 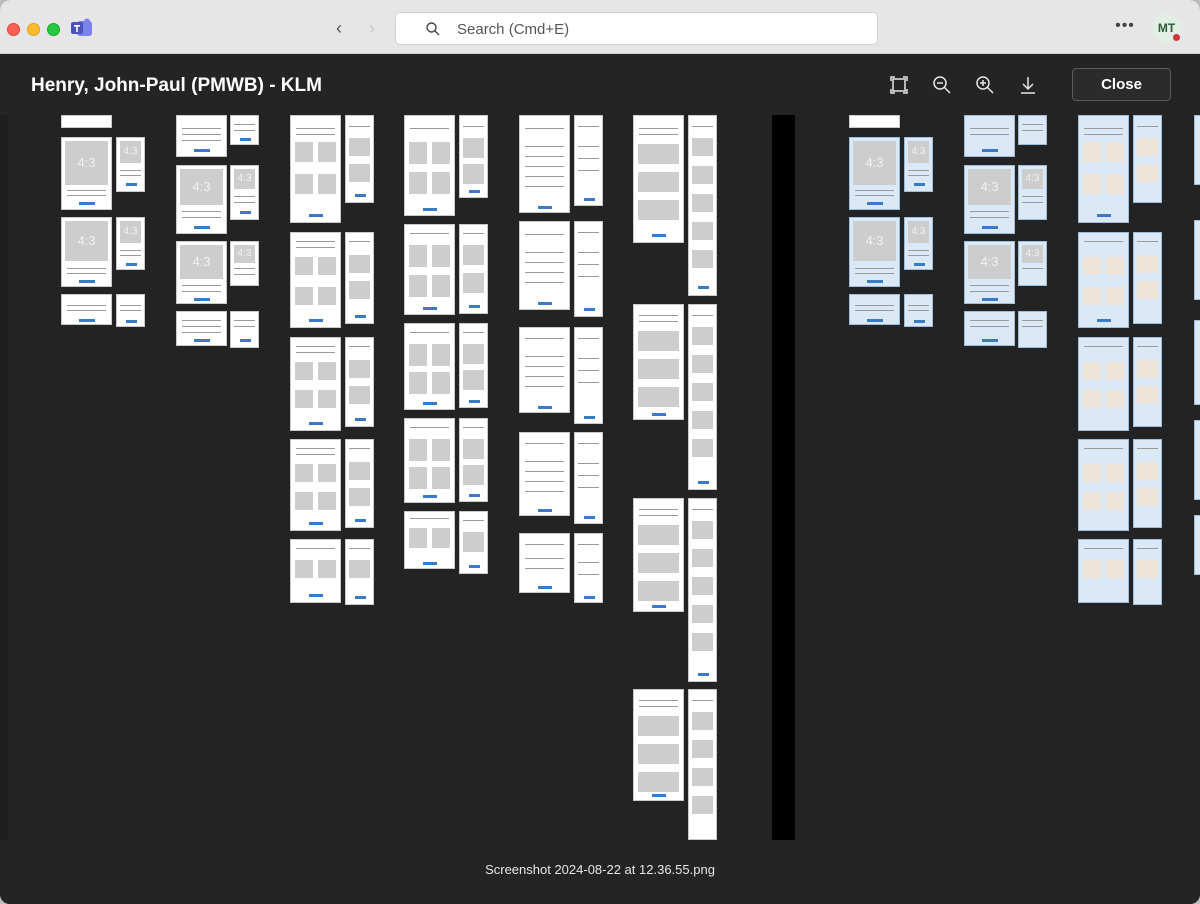 What do you see at coordinates (176, 85) in the screenshot?
I see `page-title: Henry, John-Paul (PMWB) - KLM` at bounding box center [176, 85].